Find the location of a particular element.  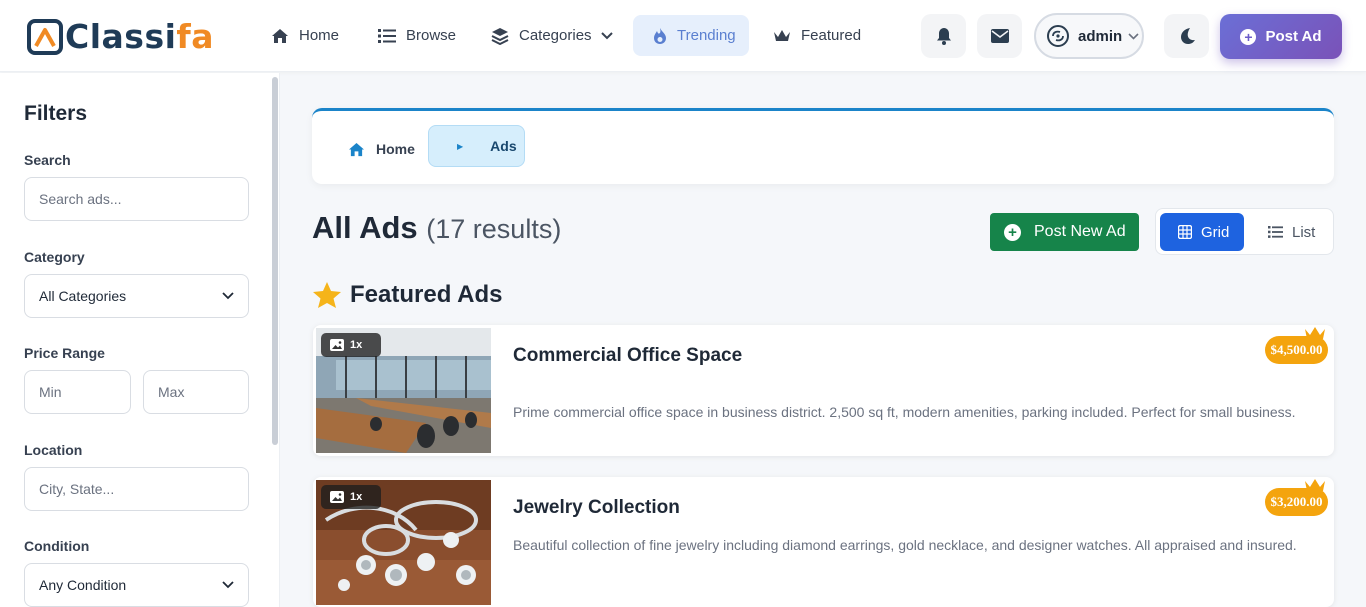

grid-view-label: Grid is located at coordinates (1215, 232).